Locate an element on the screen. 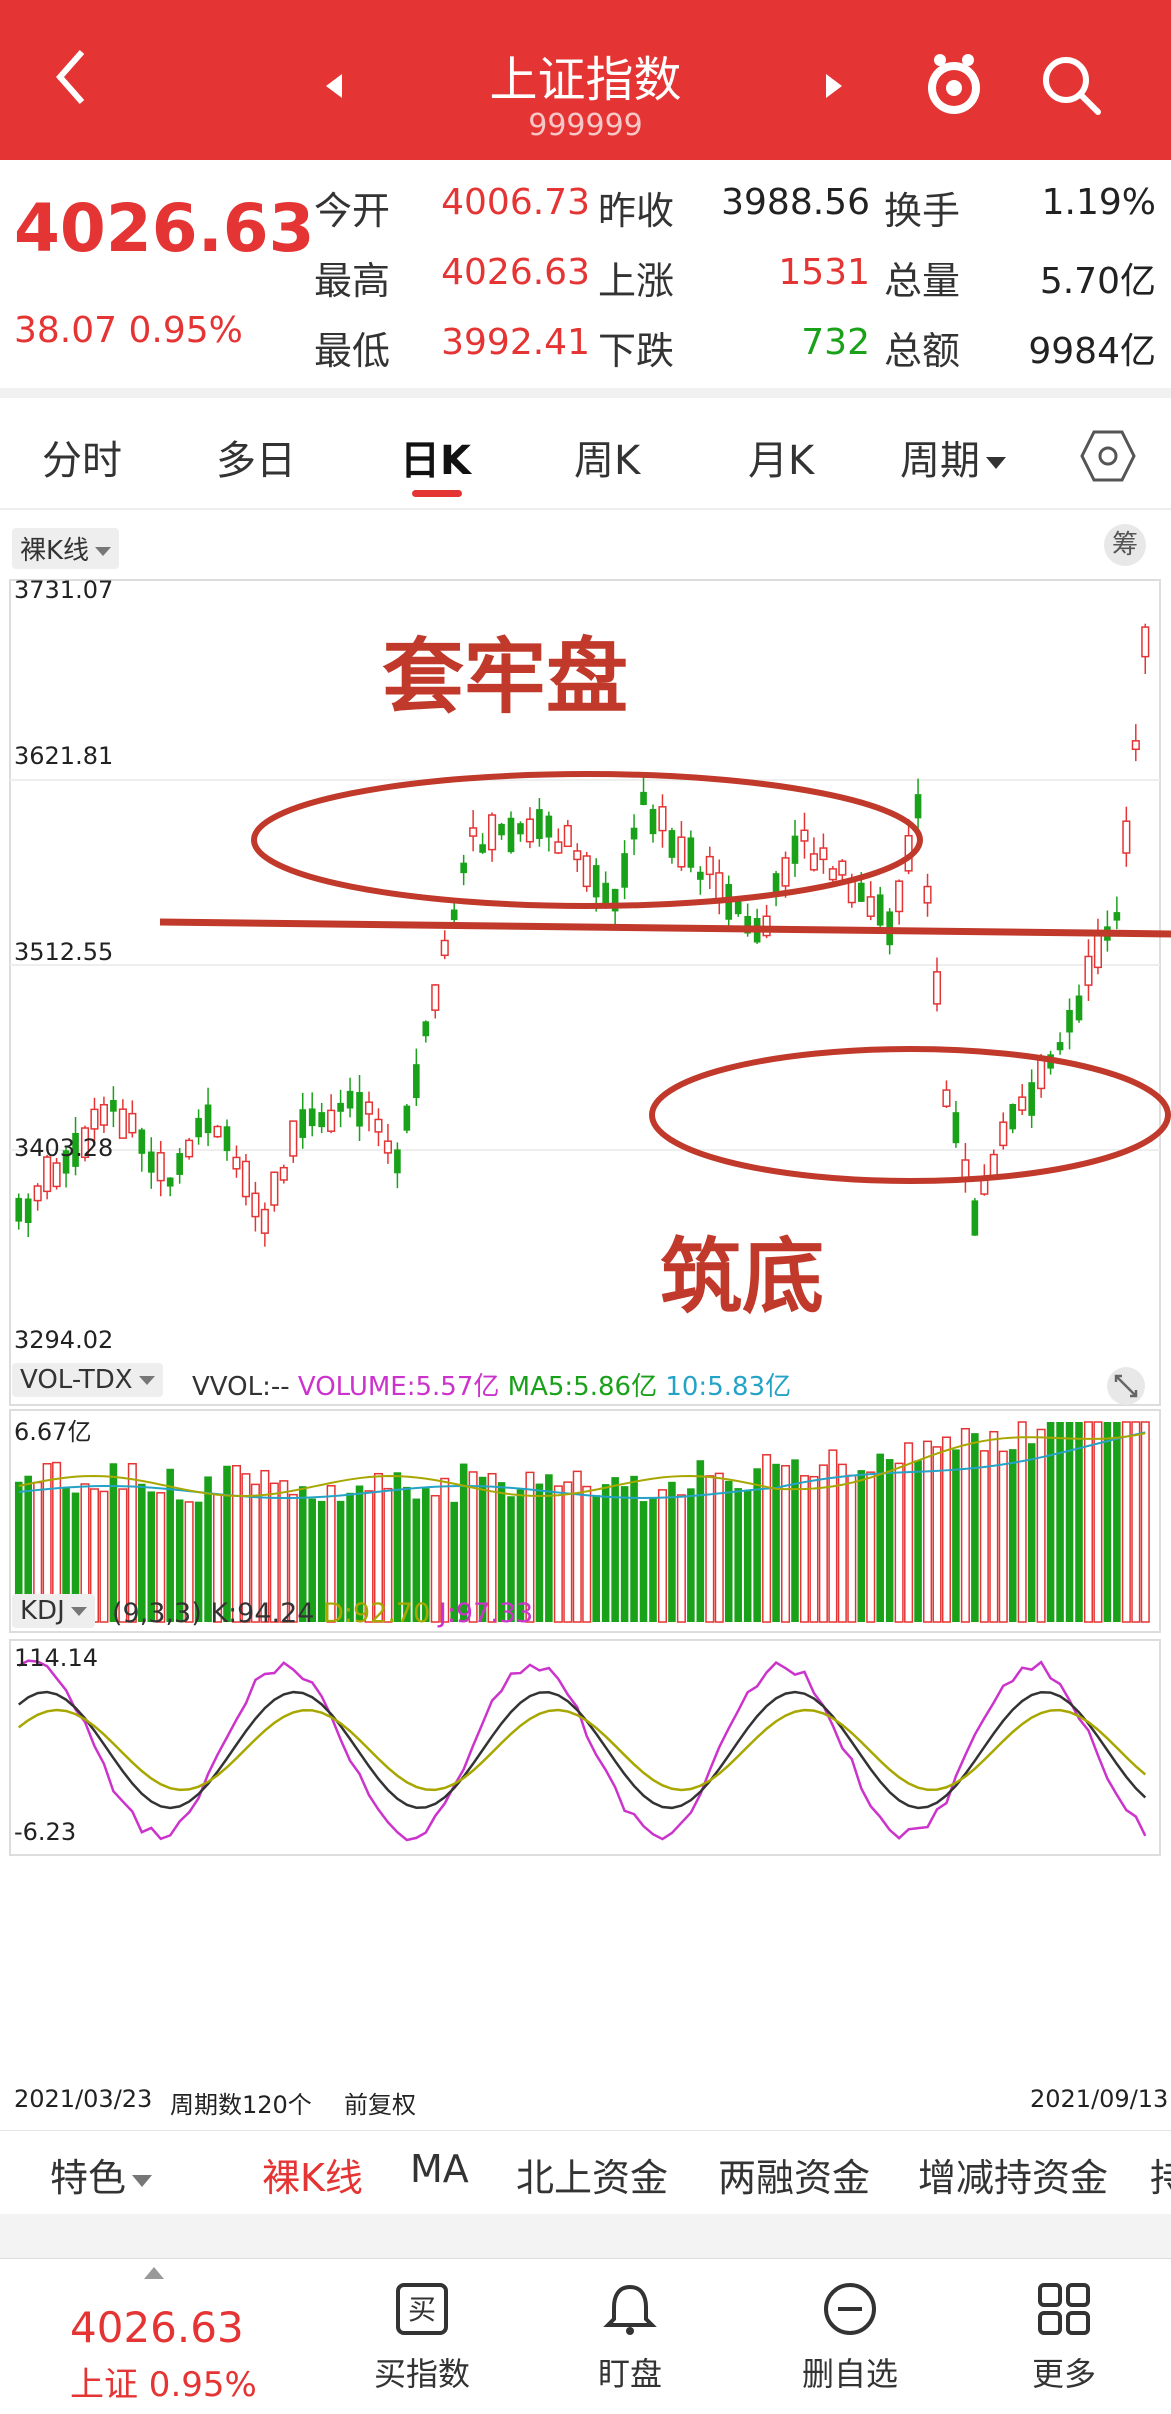  volume-indicator-selector: VOL-TDX is located at coordinates (87, 1380).